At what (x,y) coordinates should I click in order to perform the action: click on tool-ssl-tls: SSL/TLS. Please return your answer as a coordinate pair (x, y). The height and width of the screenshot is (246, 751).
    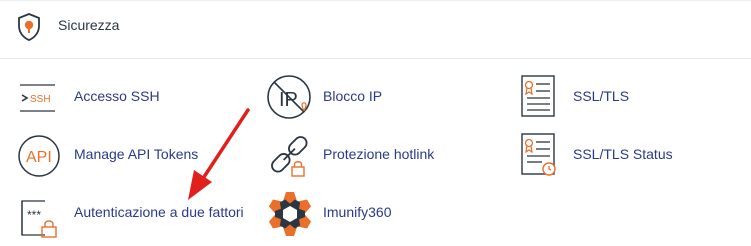
    Looking at the image, I should click on (616, 98).